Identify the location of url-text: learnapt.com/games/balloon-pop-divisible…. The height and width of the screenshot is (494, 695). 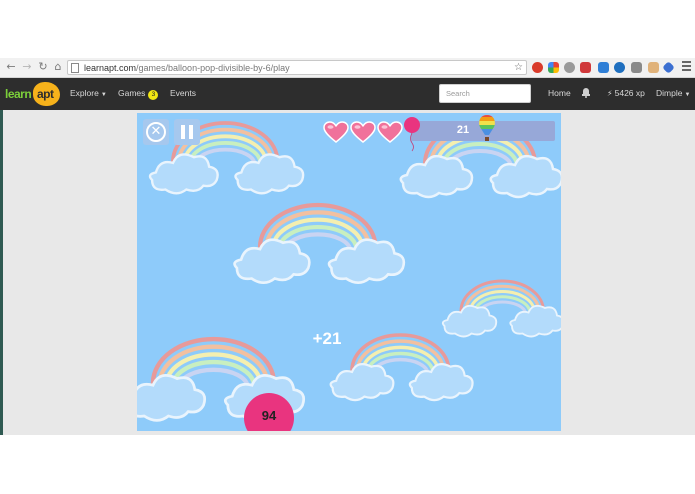
(187, 68).